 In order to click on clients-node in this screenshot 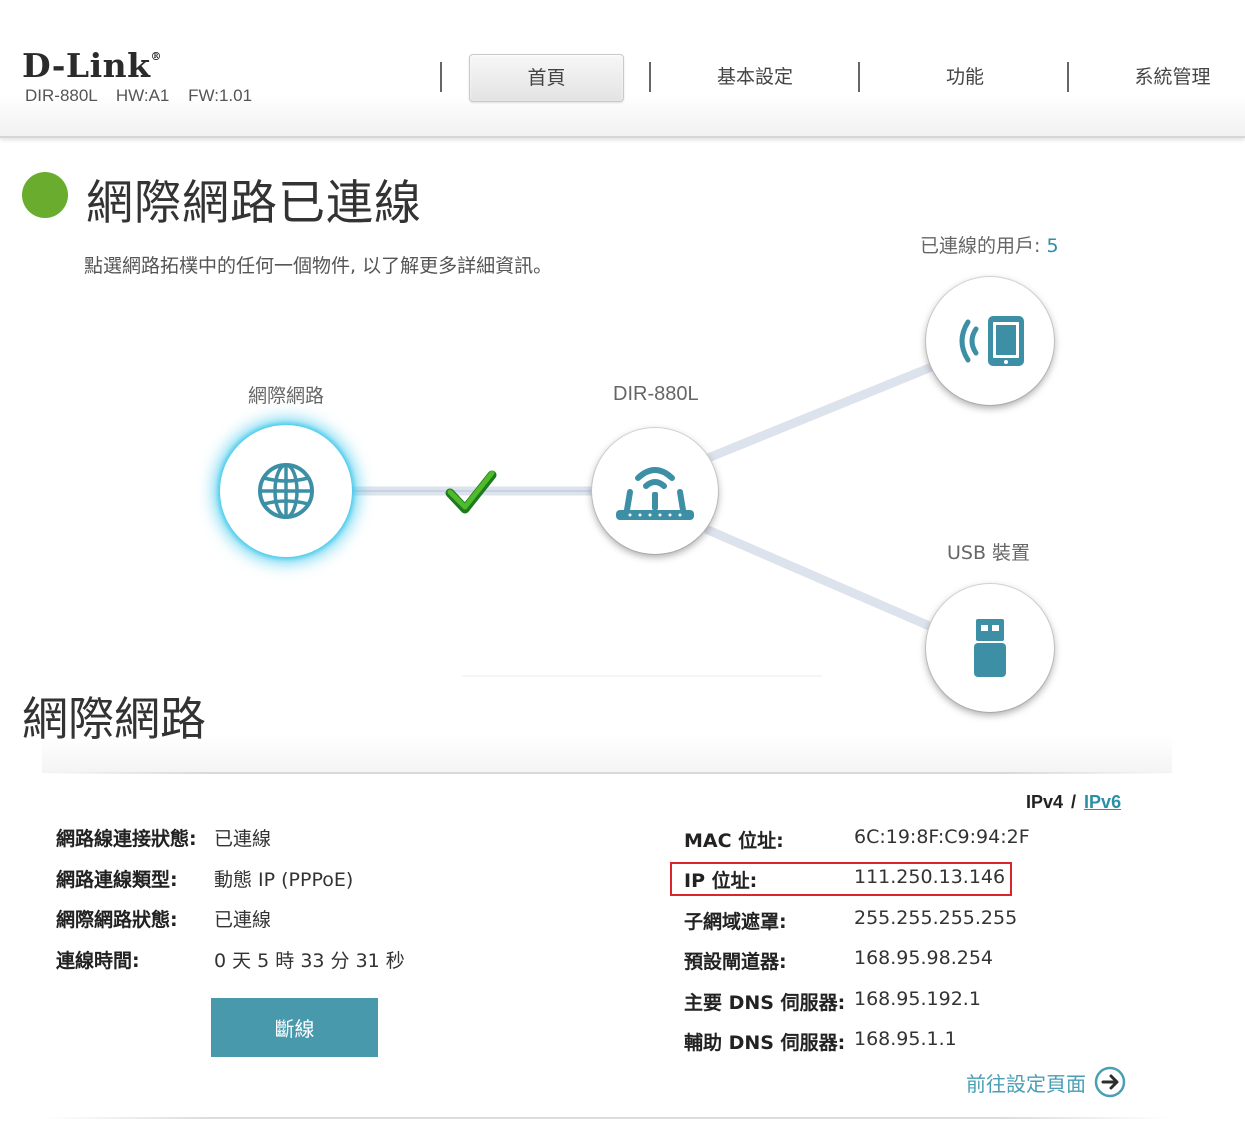, I will do `click(990, 341)`.